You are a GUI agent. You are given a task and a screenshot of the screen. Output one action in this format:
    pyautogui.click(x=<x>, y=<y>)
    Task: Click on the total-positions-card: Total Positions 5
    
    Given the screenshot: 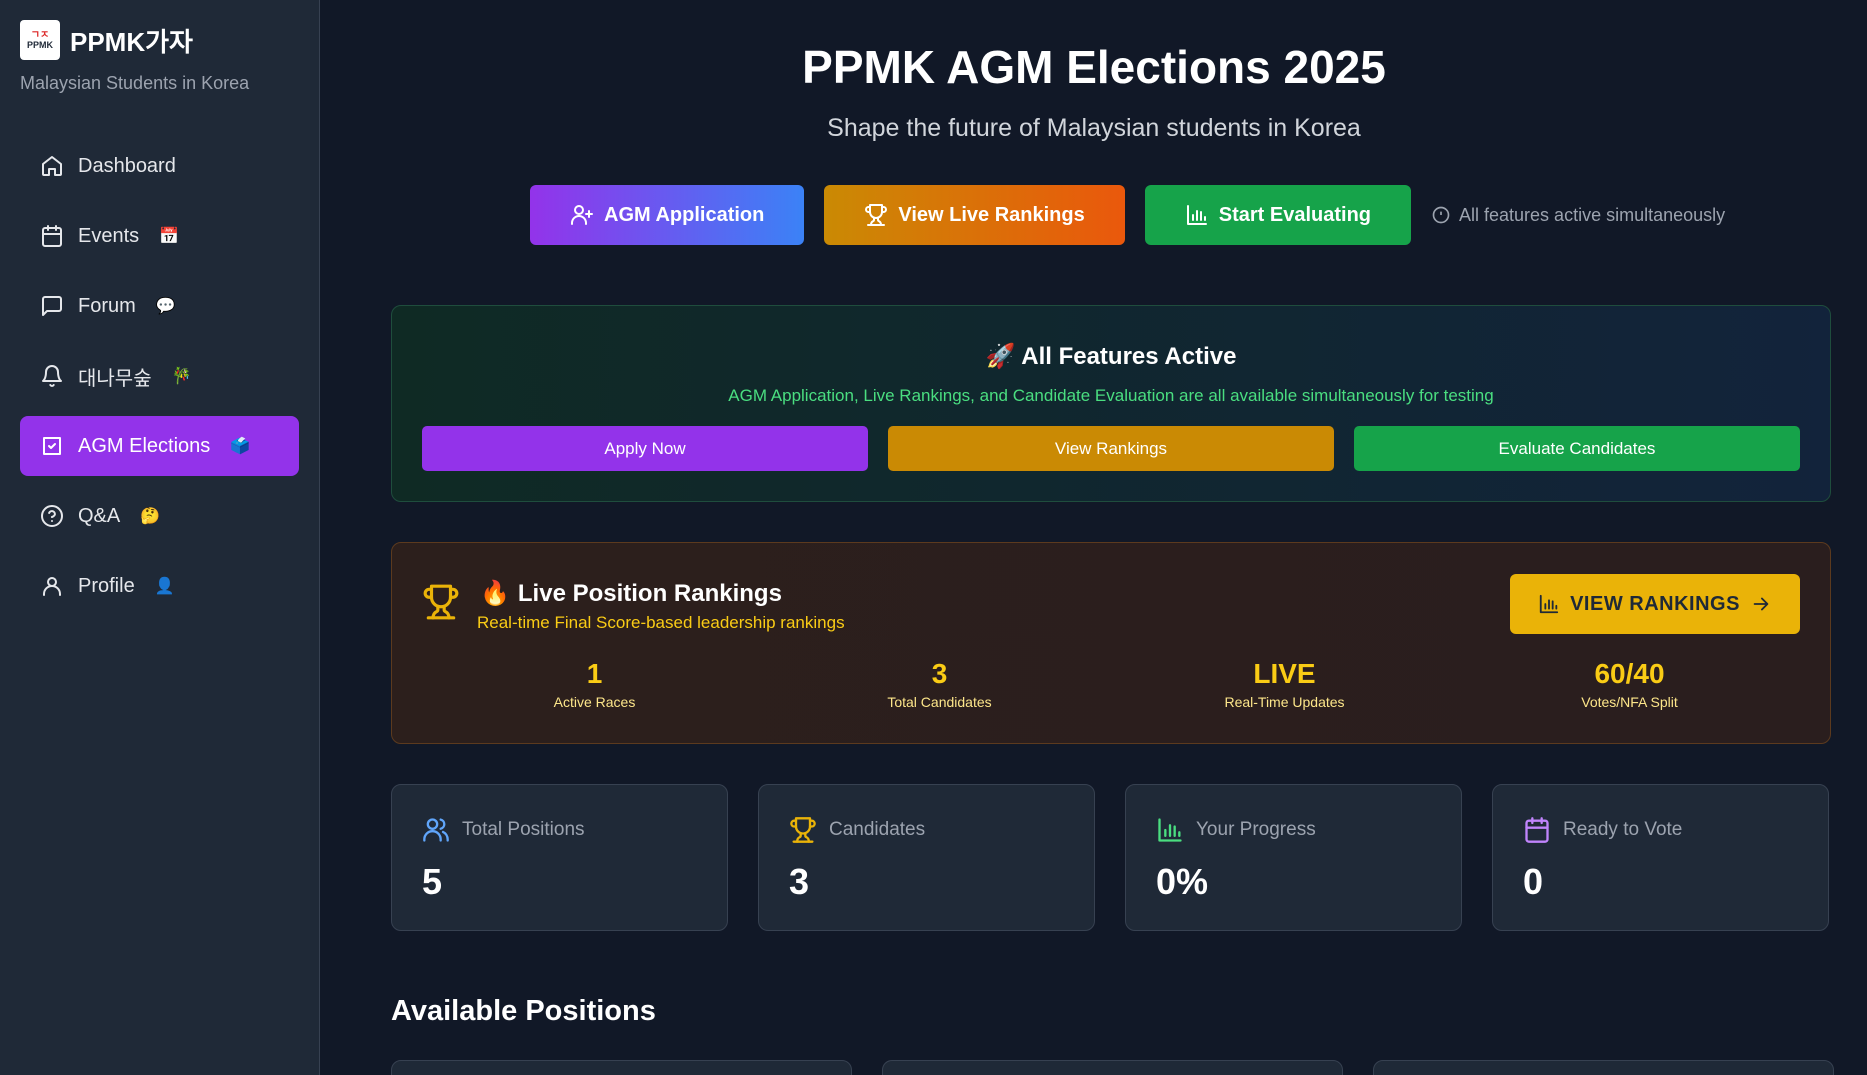 What is the action you would take?
    pyautogui.click(x=559, y=857)
    